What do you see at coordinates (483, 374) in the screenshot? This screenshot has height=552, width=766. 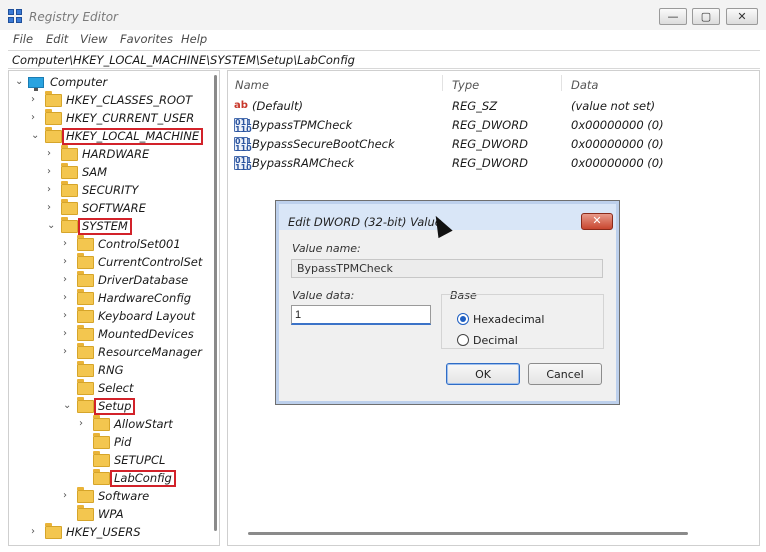 I see `ok-button: OK` at bounding box center [483, 374].